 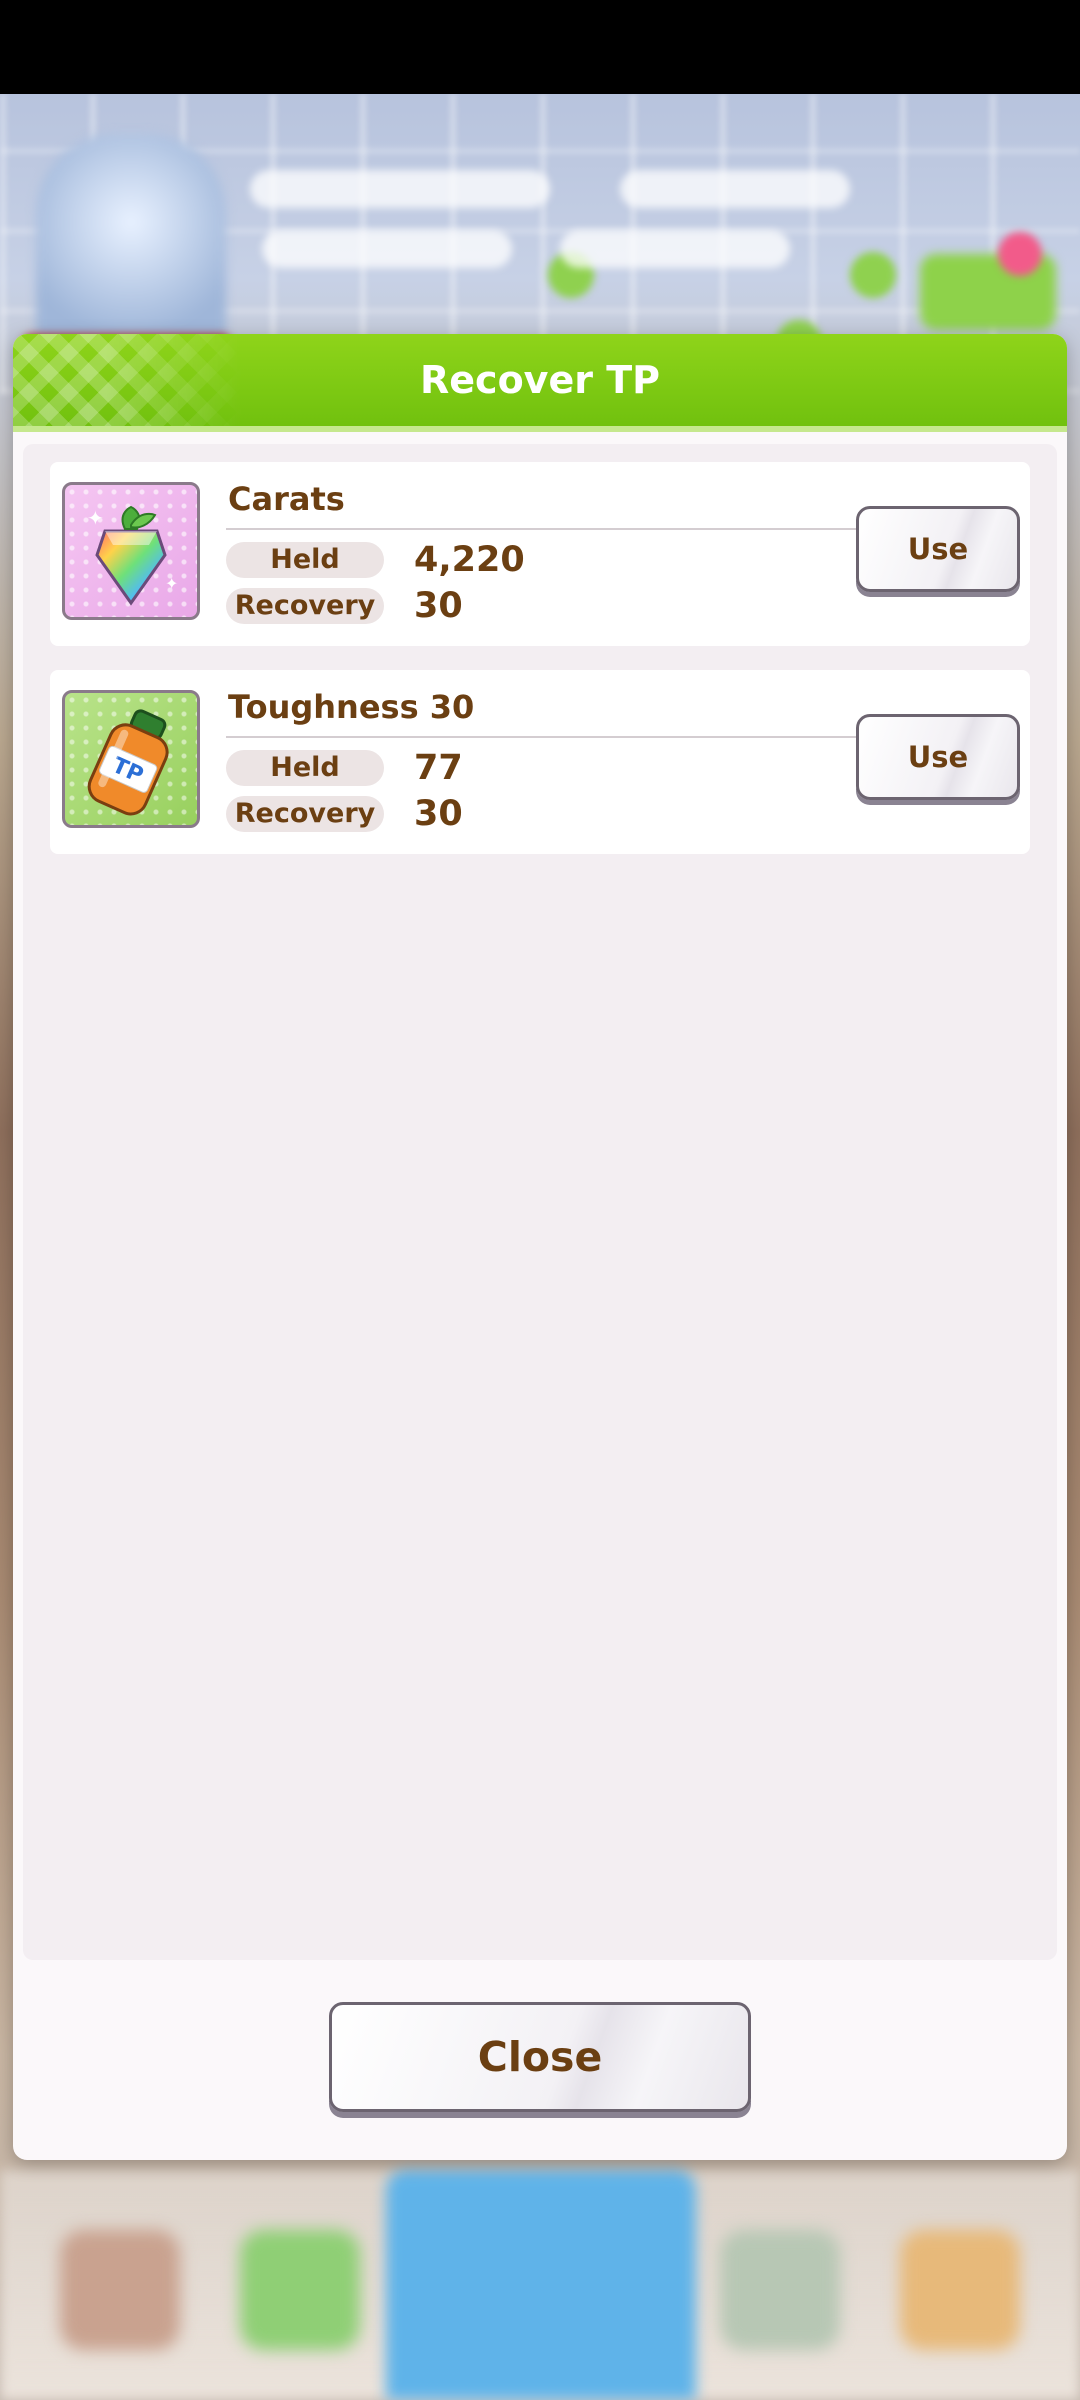 I want to click on rp-plus-icon, so click(x=873, y=275).